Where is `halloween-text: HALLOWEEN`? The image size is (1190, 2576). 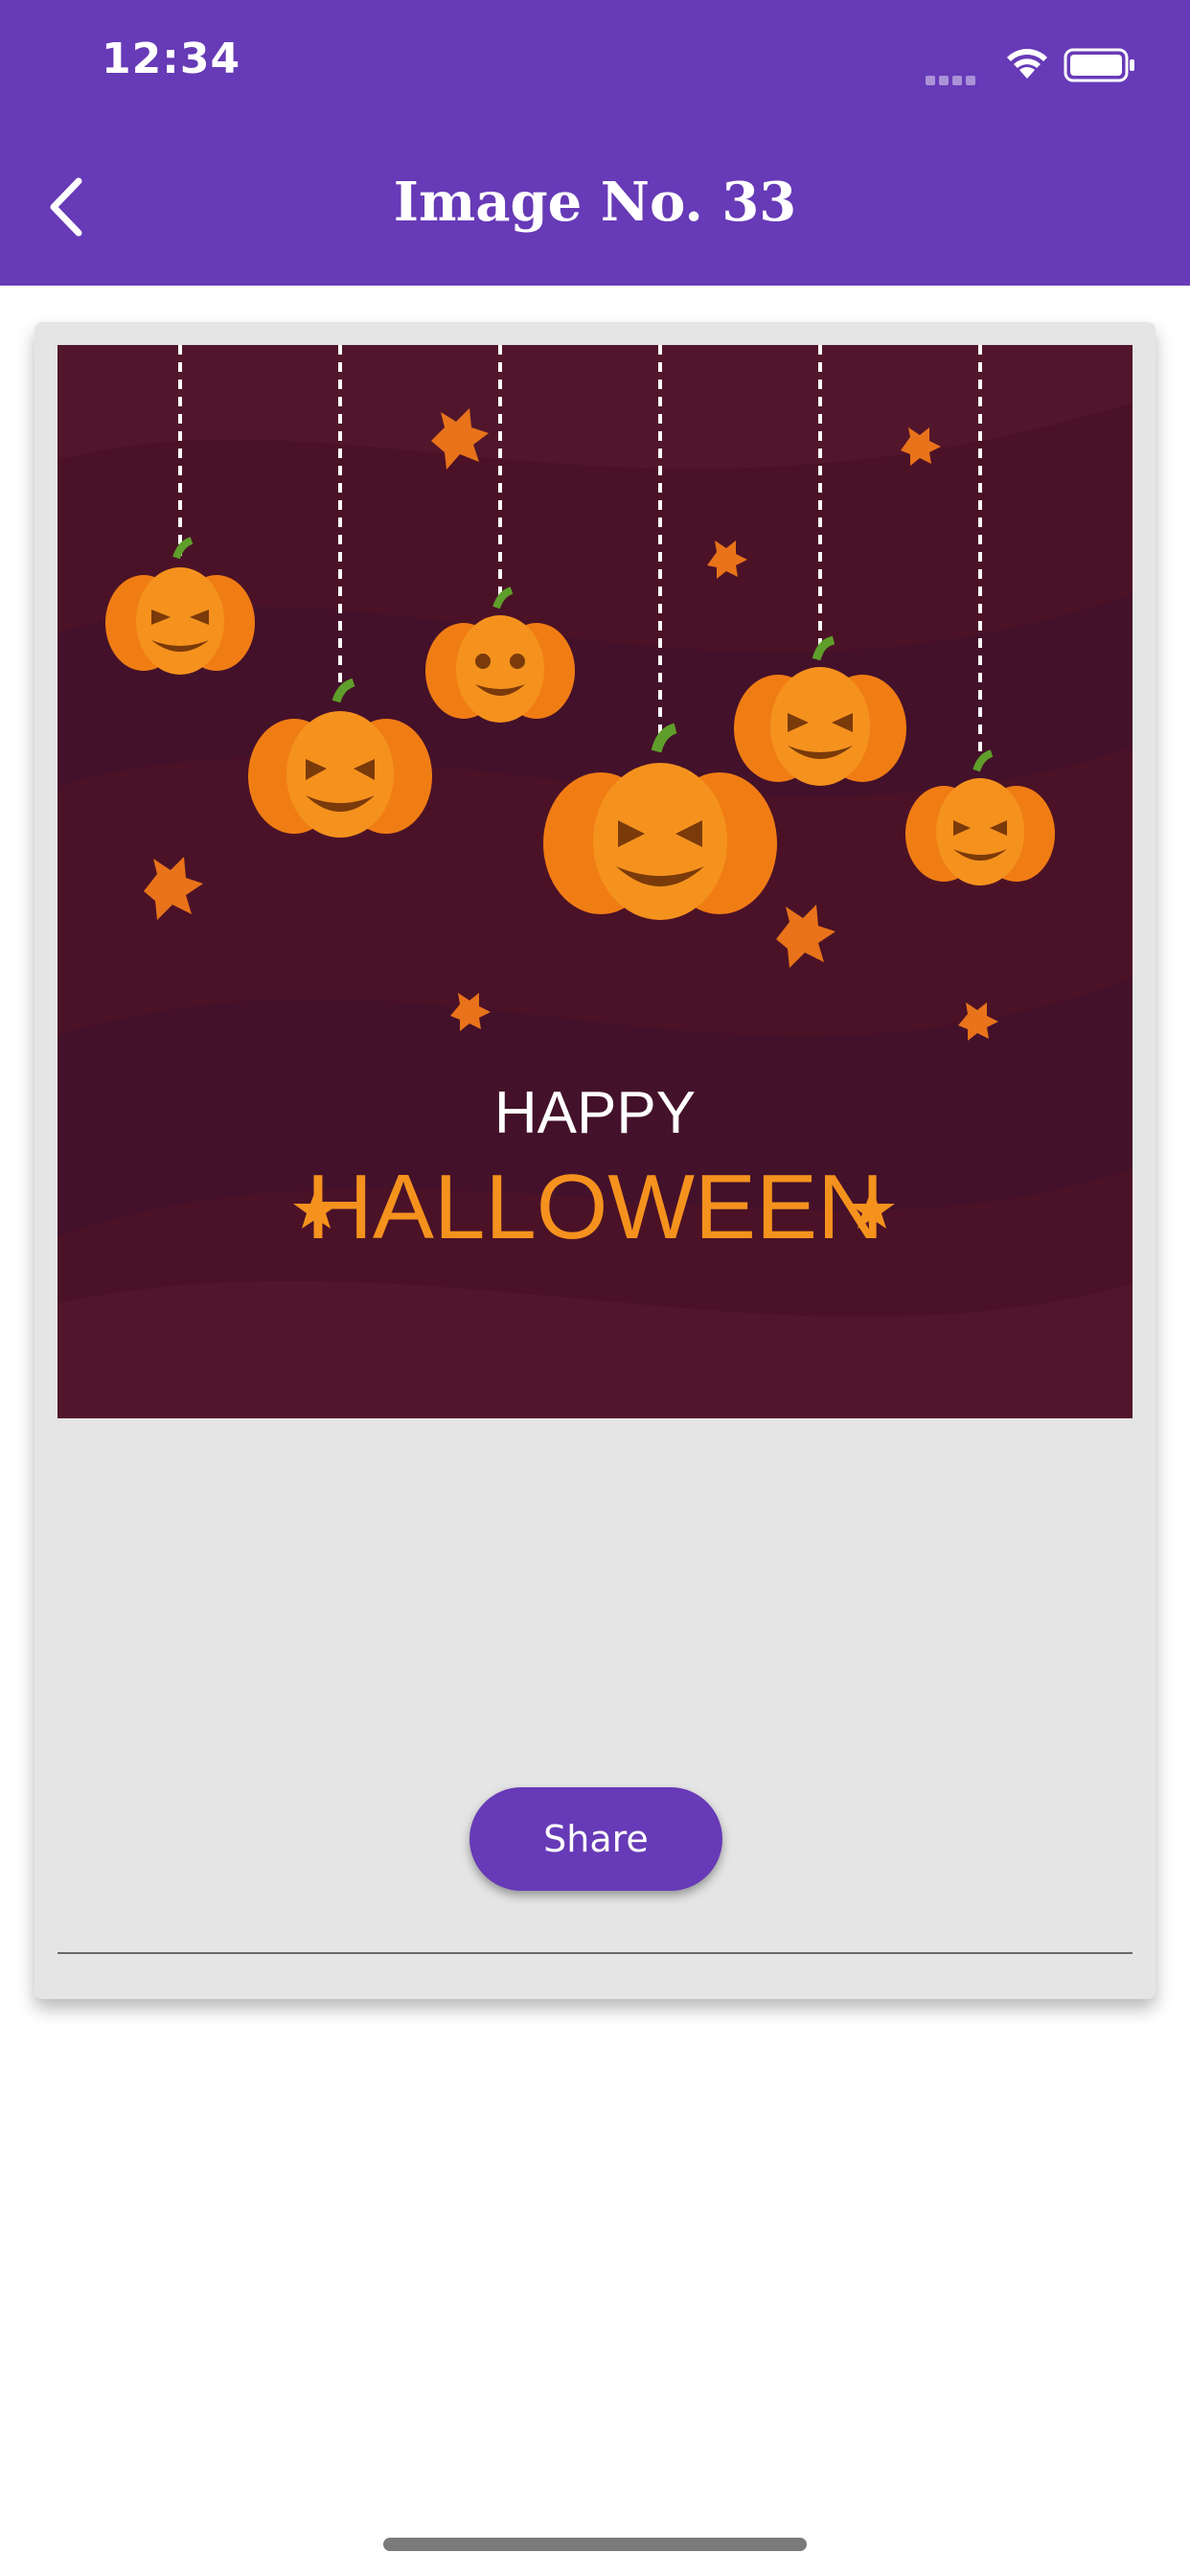 halloween-text: HALLOWEEN is located at coordinates (595, 1207).